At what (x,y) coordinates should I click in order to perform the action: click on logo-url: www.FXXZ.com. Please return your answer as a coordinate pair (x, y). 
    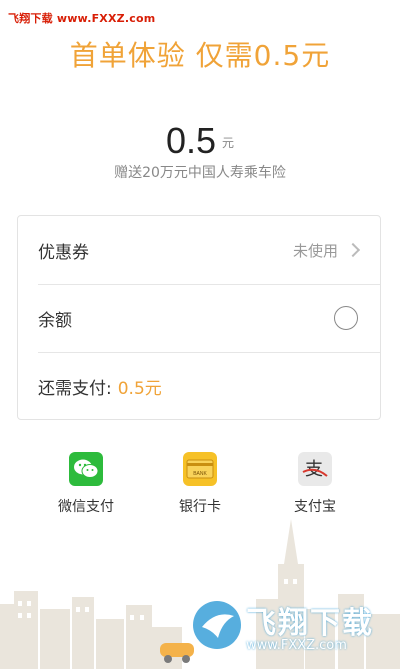
    Looking at the image, I should click on (296, 645).